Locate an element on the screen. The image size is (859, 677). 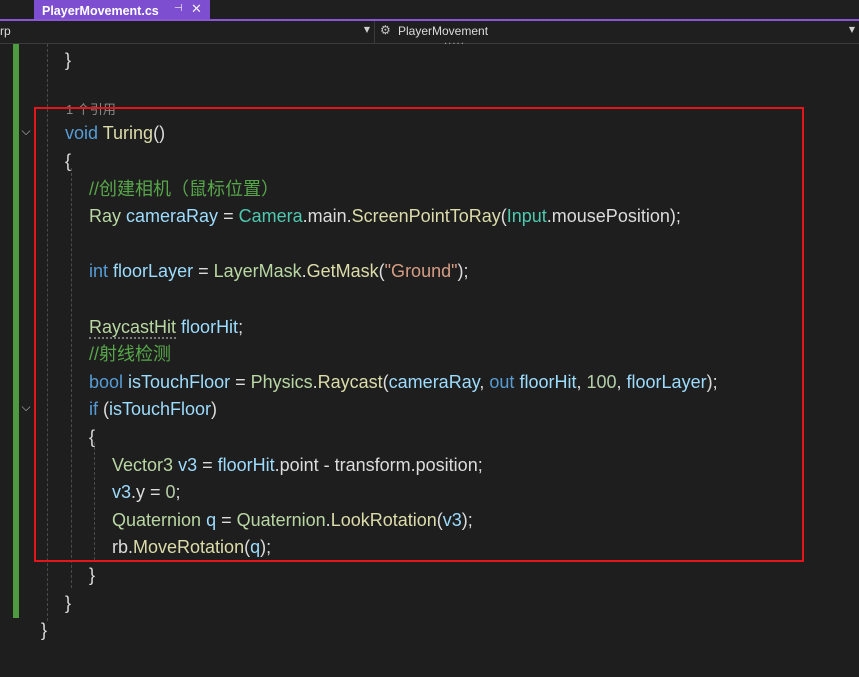
tab-player-movement: PlayerMovement.cs ⊣ ✕ is located at coordinates (122, 10).